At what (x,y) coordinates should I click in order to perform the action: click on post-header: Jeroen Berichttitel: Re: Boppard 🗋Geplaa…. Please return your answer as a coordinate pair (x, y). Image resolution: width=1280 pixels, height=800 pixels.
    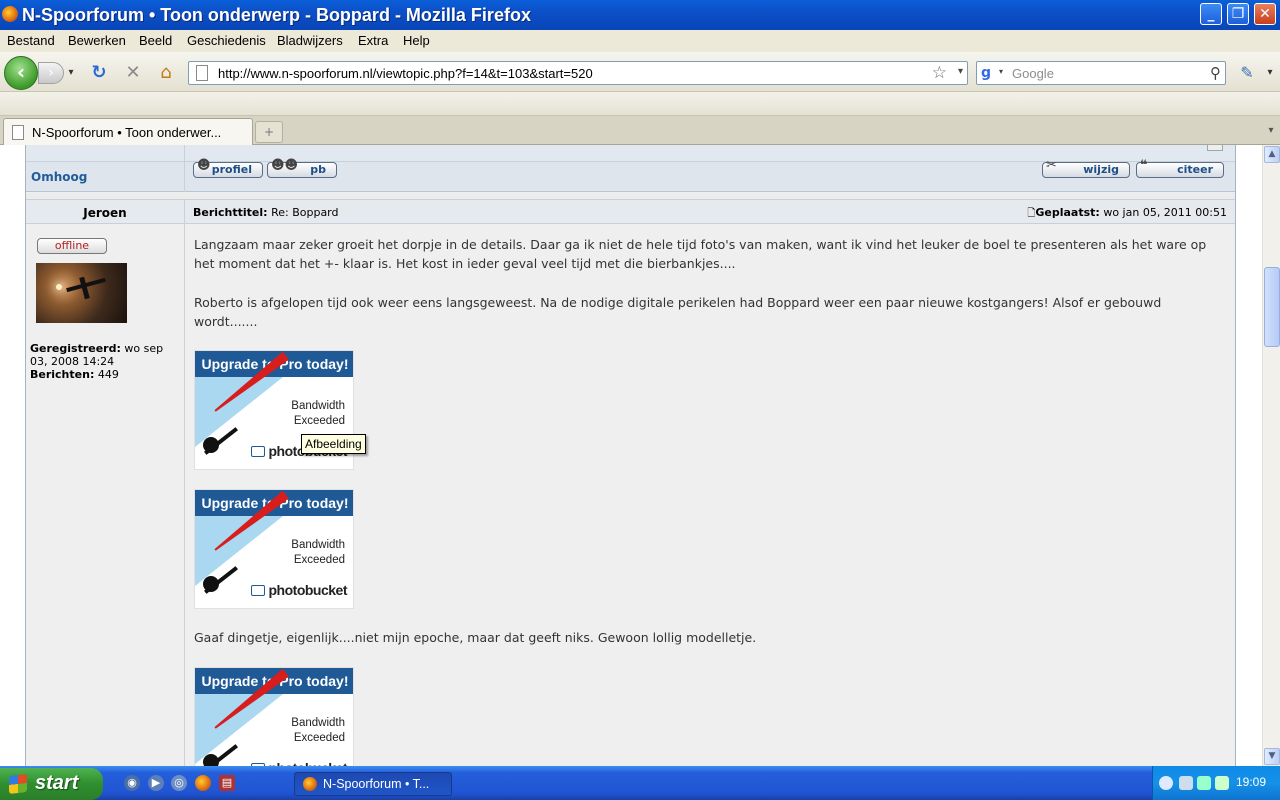
    Looking at the image, I should click on (630, 212).